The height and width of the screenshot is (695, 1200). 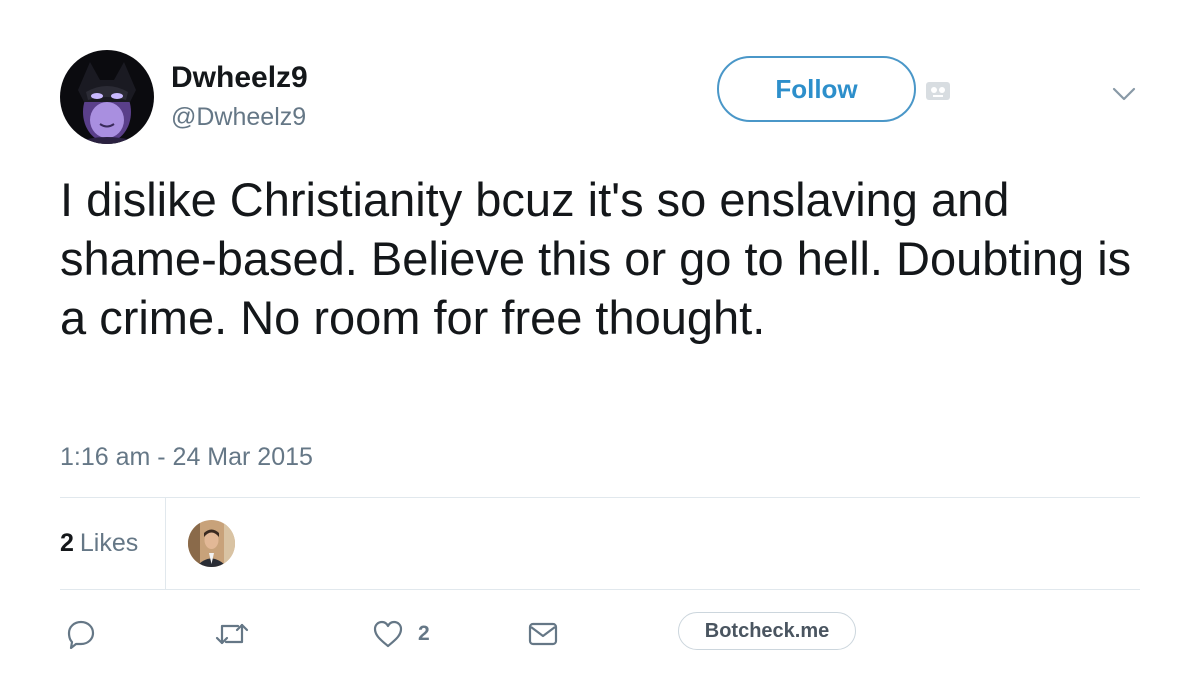 I want to click on author-display-name: Dwheelz9, so click(x=239, y=78).